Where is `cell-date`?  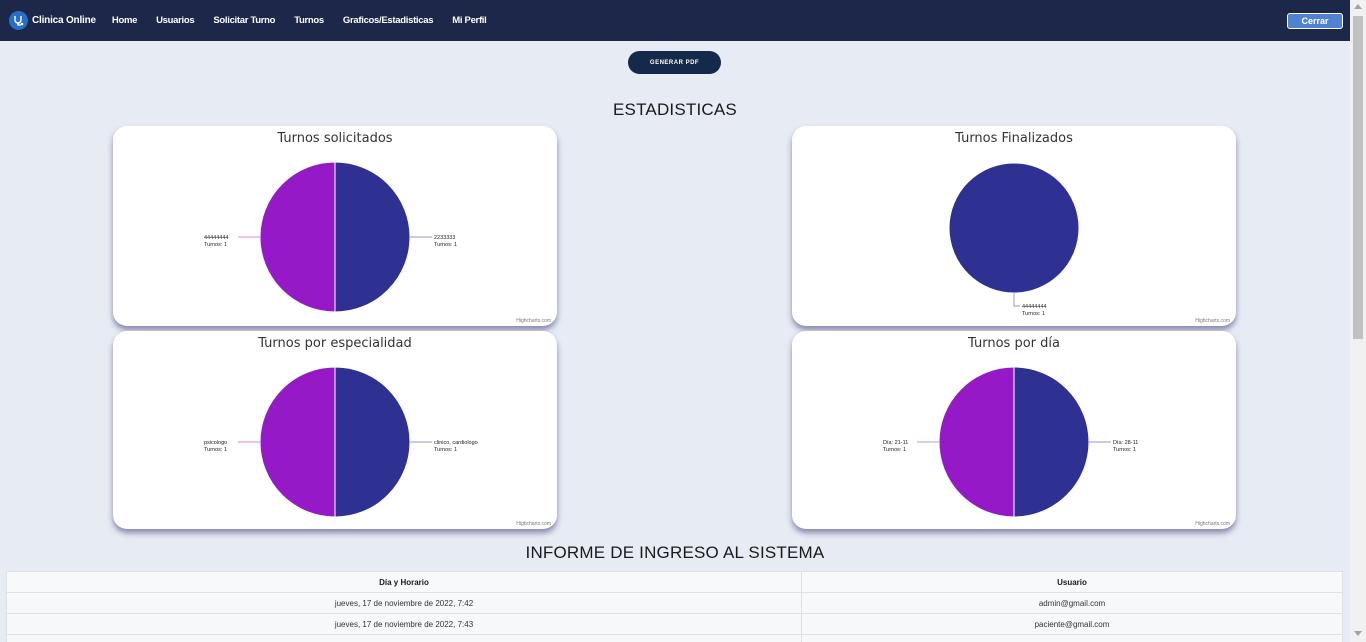 cell-date is located at coordinates (404, 638).